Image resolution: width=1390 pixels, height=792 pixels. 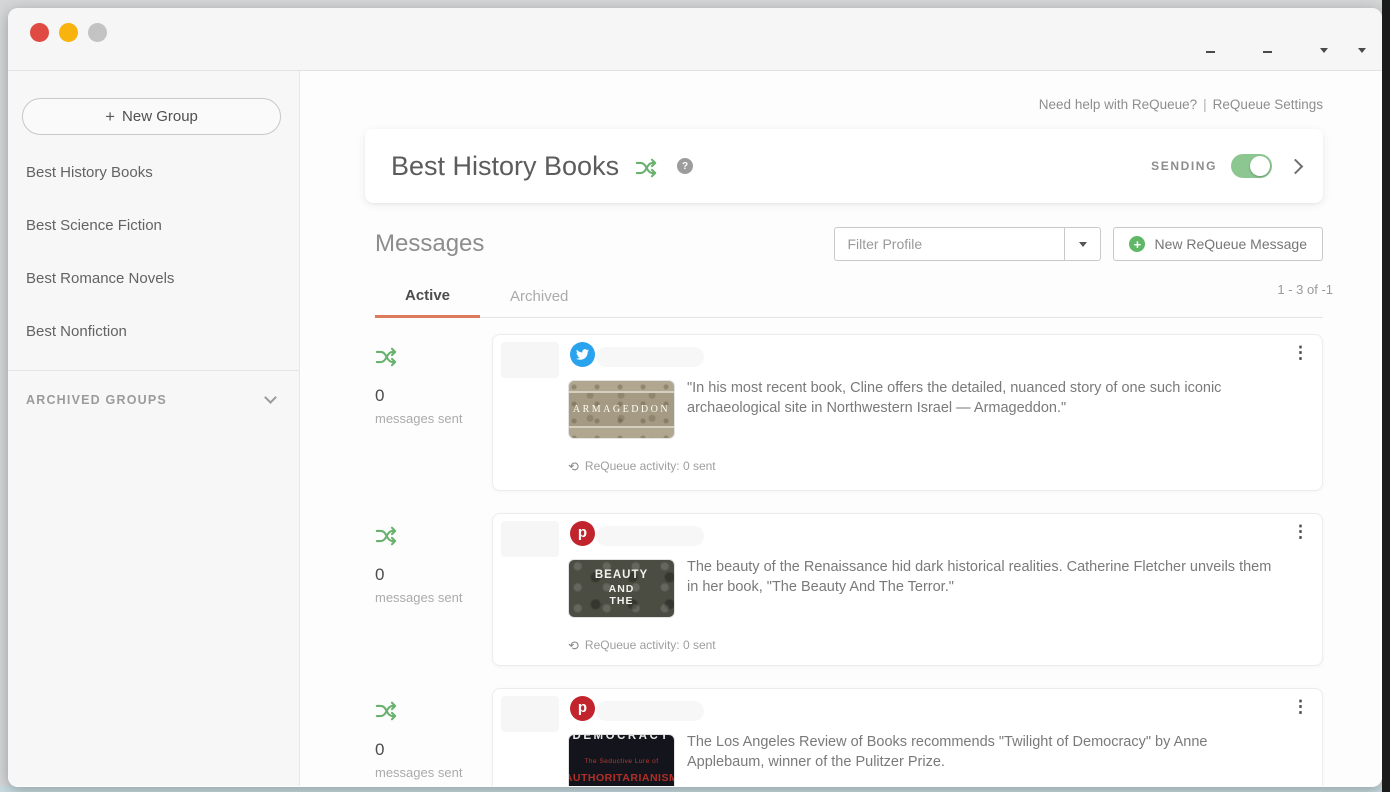 I want to click on group-title: Best History Books, so click(x=505, y=165).